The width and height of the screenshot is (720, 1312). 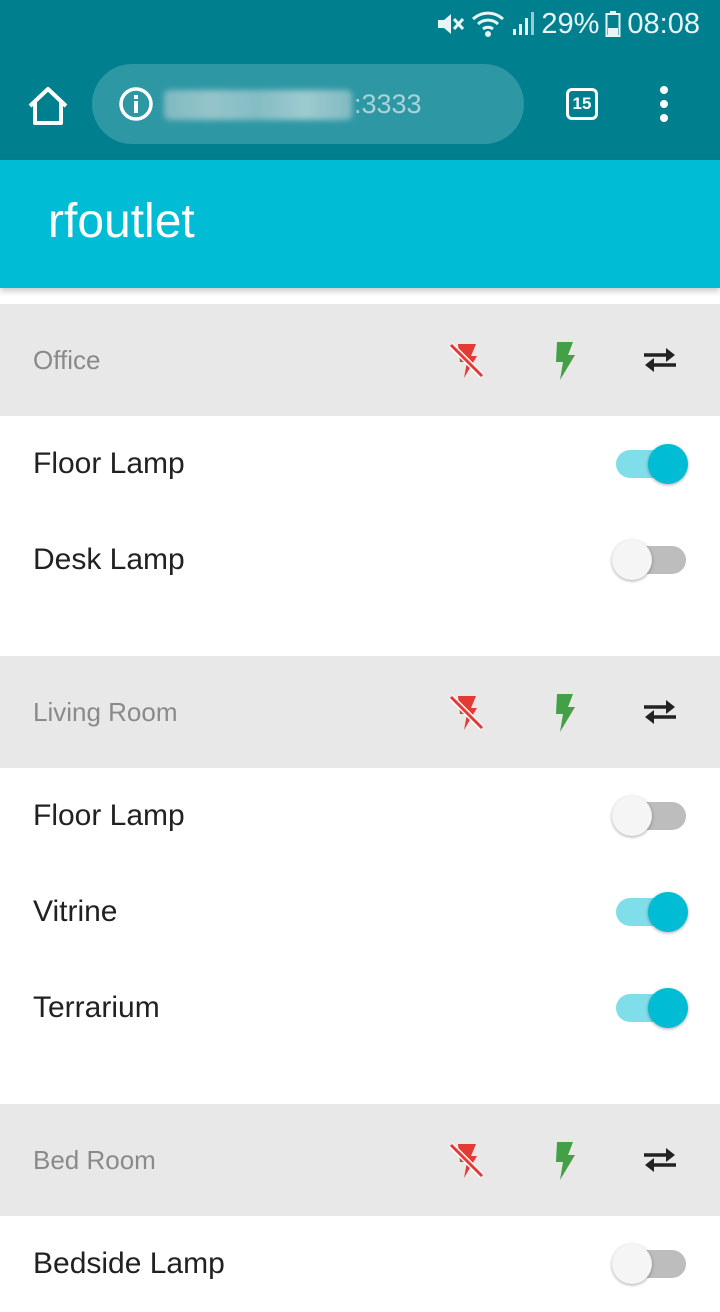 What do you see at coordinates (129, 1263) in the screenshot?
I see `outlet-name: Bedside Lamp` at bounding box center [129, 1263].